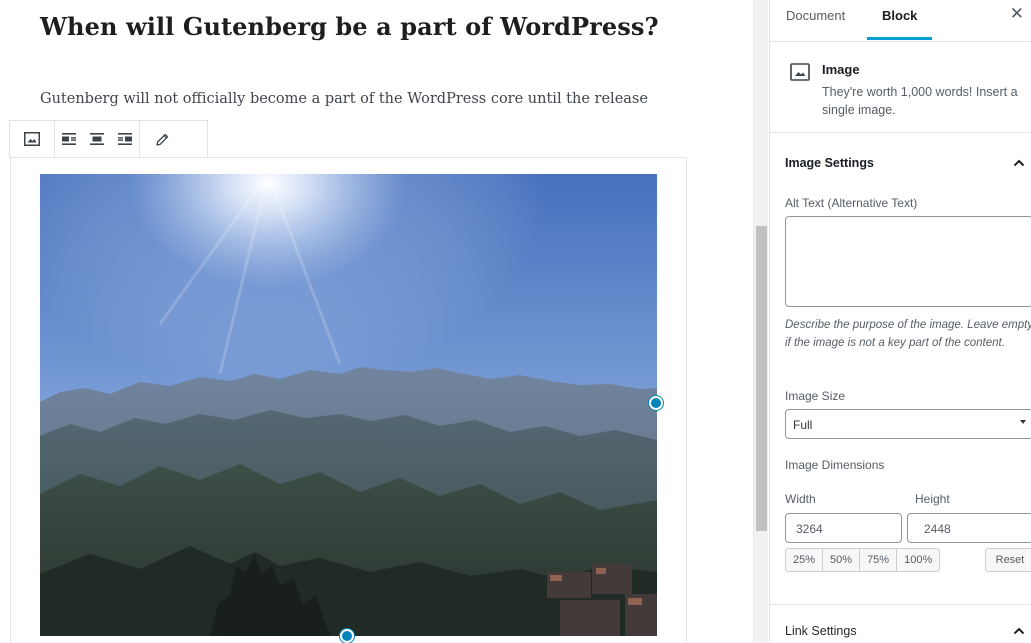 Image resolution: width=1031 pixels, height=643 pixels. What do you see at coordinates (932, 499) in the screenshot?
I see `height-label: Height` at bounding box center [932, 499].